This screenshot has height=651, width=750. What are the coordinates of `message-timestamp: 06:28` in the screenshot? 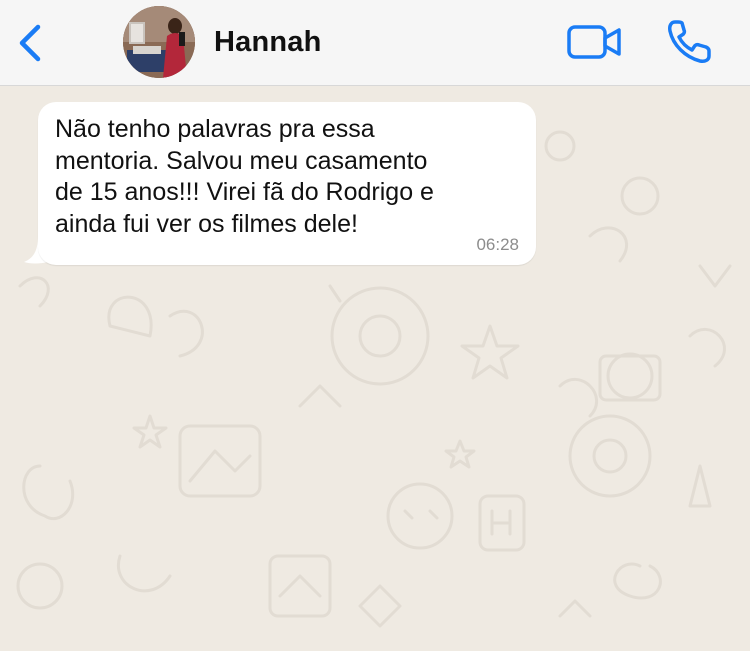 It's located at (497, 244).